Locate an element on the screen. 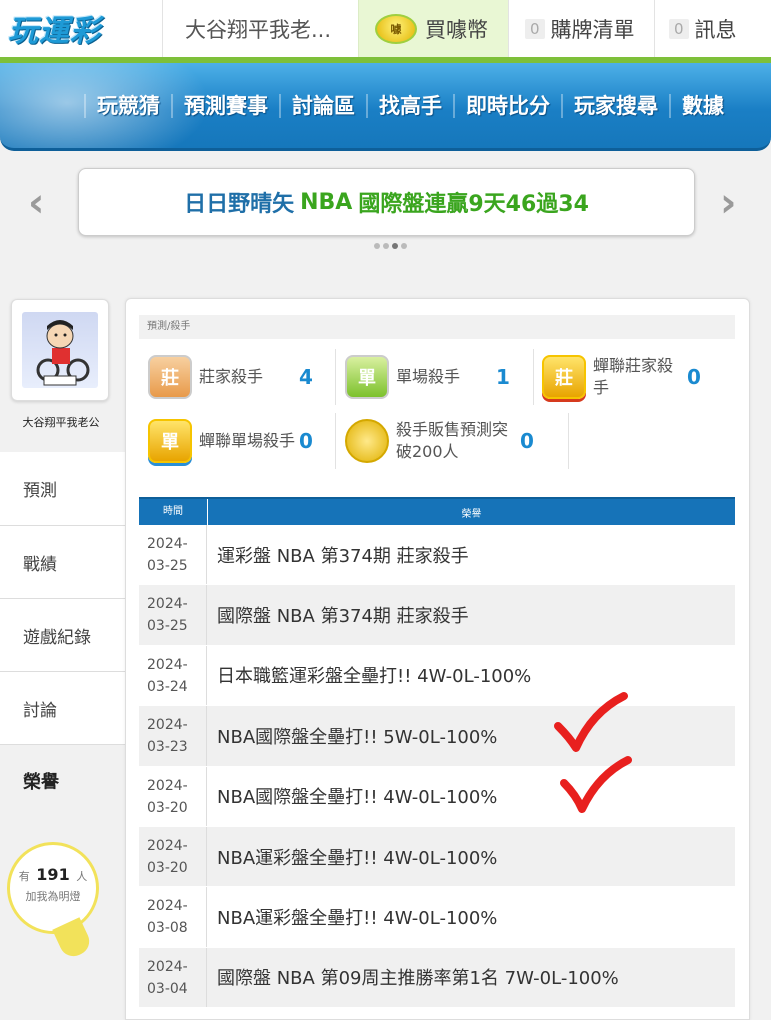 This screenshot has width=771, height=1020. nav-item-forum: 討論區 is located at coordinates (322, 105).